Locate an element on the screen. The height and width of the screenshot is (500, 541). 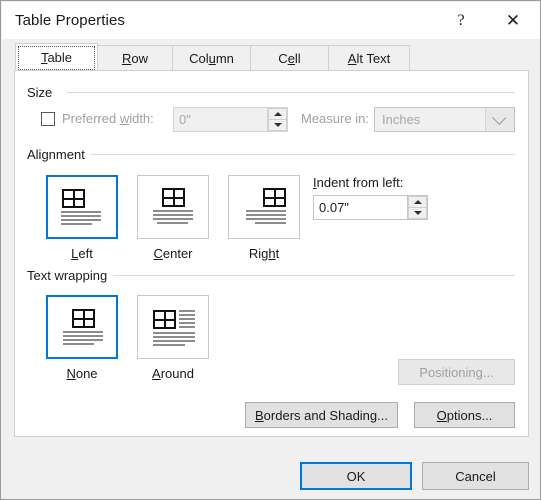
preferred-width-spin-up is located at coordinates (277, 113).